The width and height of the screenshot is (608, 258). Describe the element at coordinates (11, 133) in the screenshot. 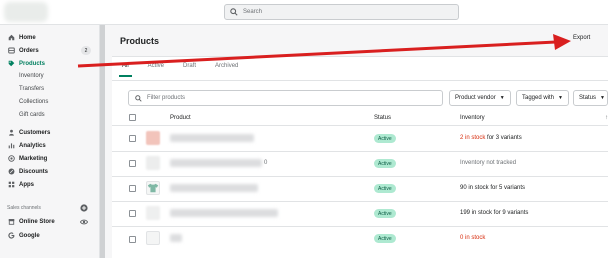

I see `person-icon` at that location.